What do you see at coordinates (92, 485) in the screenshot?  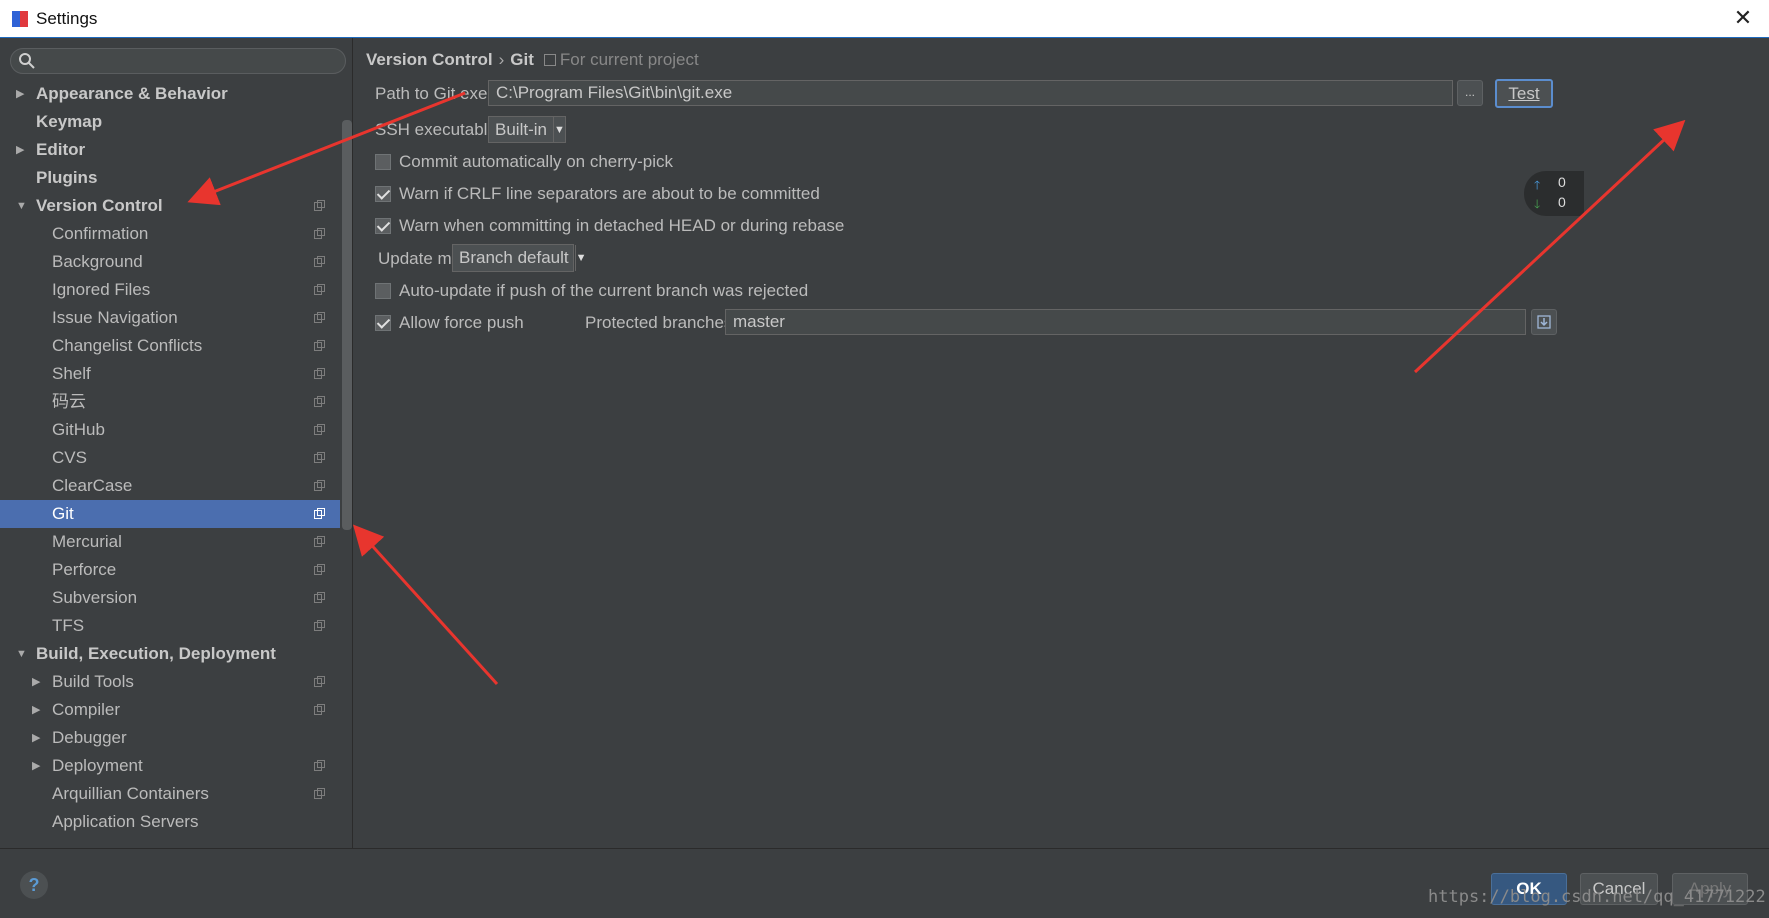 I see `sidebar-item-label: ClearCase` at bounding box center [92, 485].